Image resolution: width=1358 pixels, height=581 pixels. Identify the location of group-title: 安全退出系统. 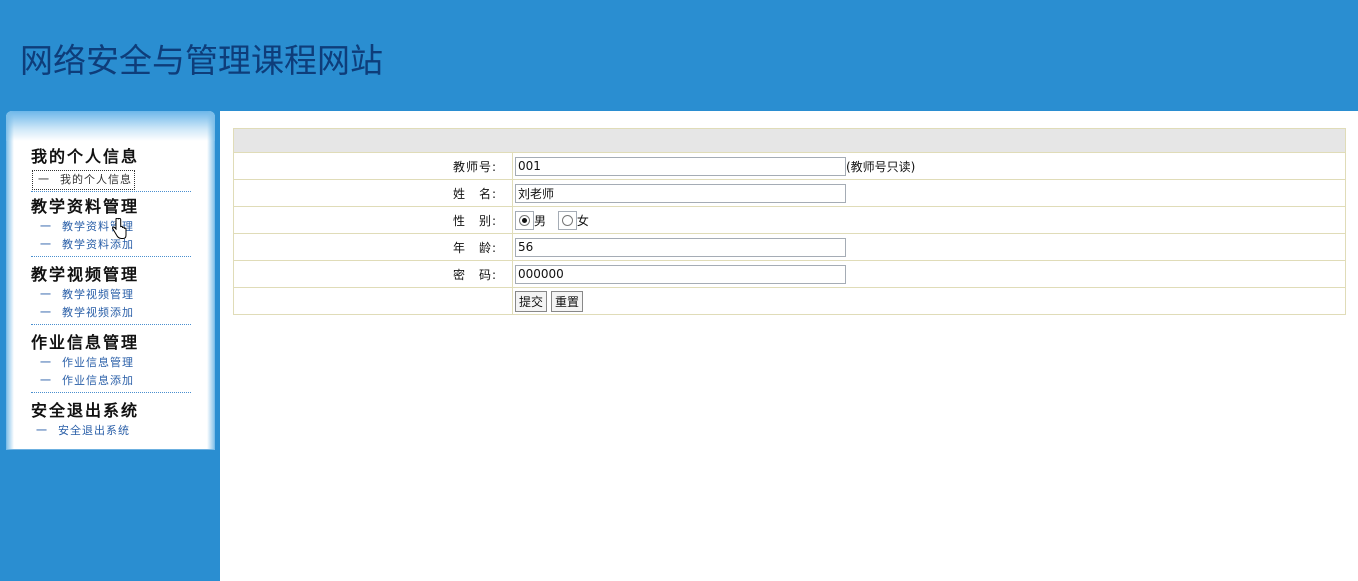
(85, 410).